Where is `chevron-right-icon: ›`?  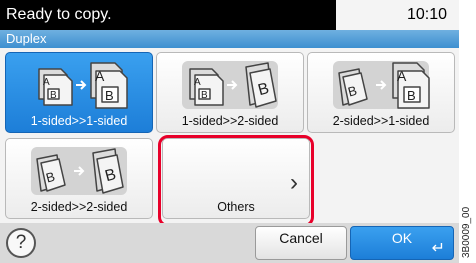
chevron-right-icon: › is located at coordinates (294, 182).